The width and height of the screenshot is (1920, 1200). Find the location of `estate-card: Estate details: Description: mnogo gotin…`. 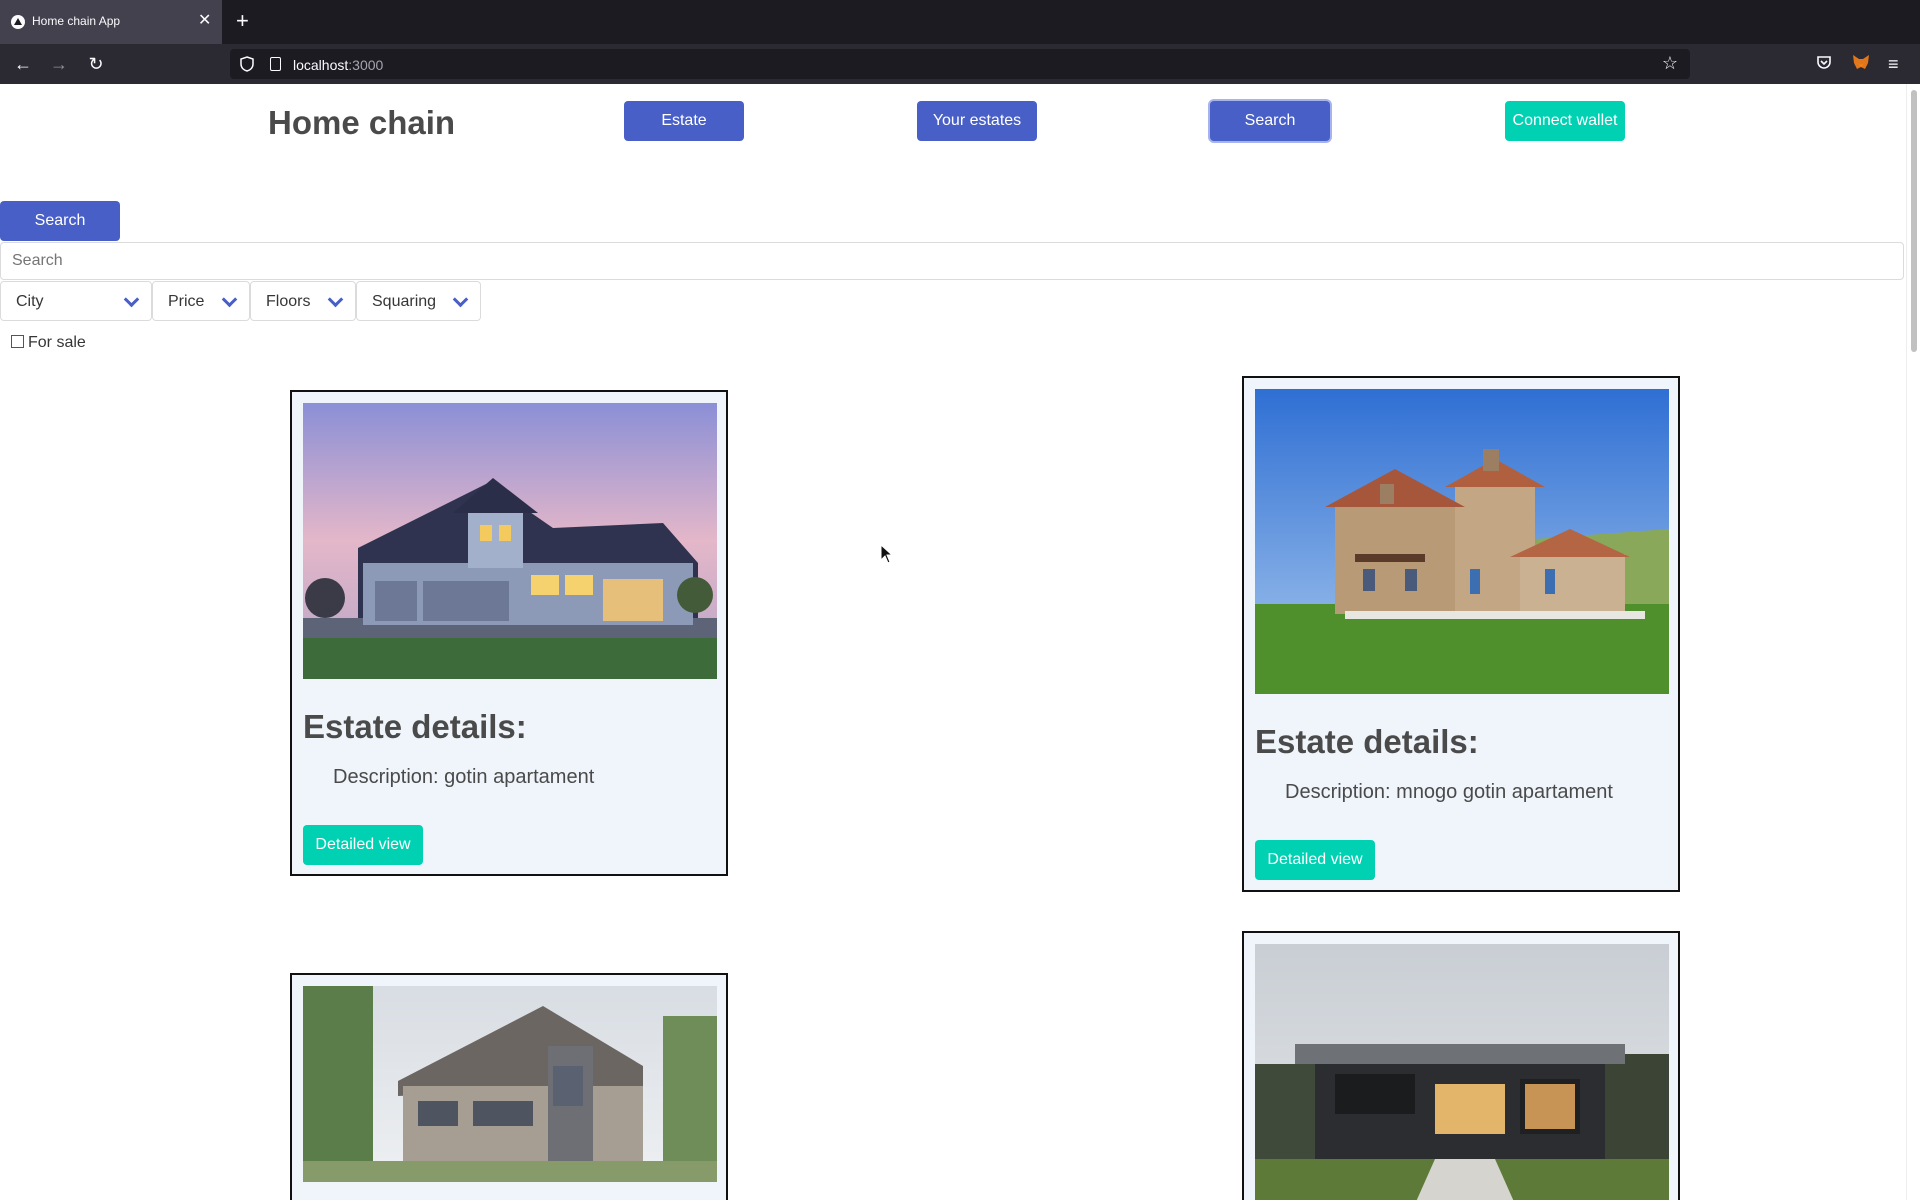

estate-card: Estate details: Description: mnogo gotin… is located at coordinates (1461, 634).